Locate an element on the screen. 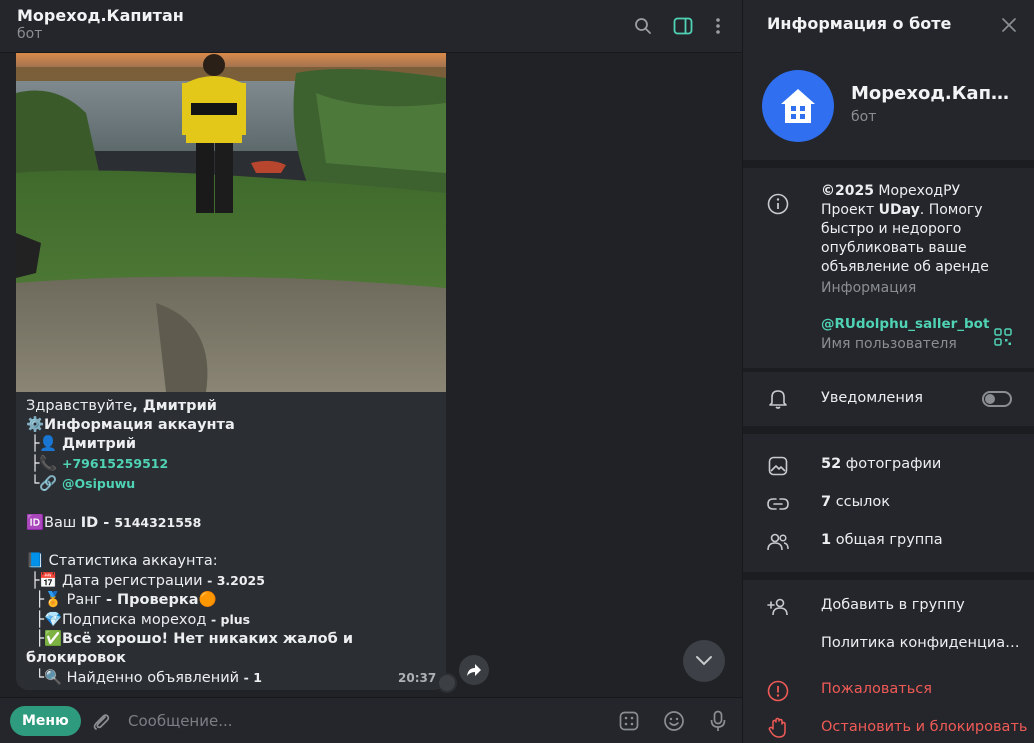 The width and height of the screenshot is (1034, 743). greeting-text: Здравствуйте is located at coordinates (79, 406).